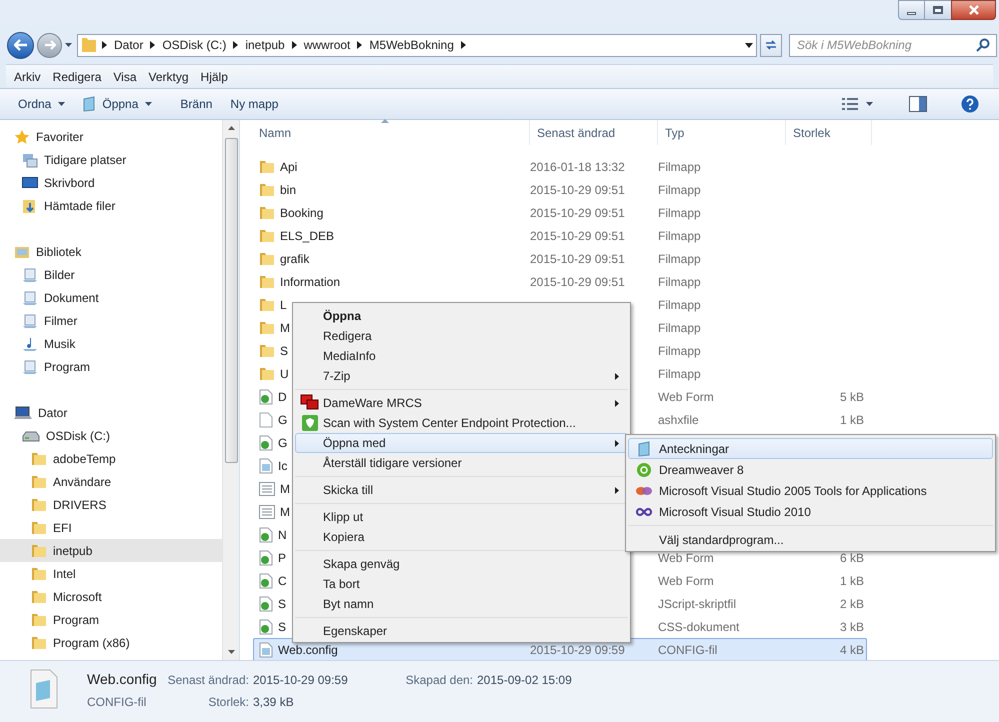  Describe the element at coordinates (282, 397) in the screenshot. I see `file-name: D` at that location.